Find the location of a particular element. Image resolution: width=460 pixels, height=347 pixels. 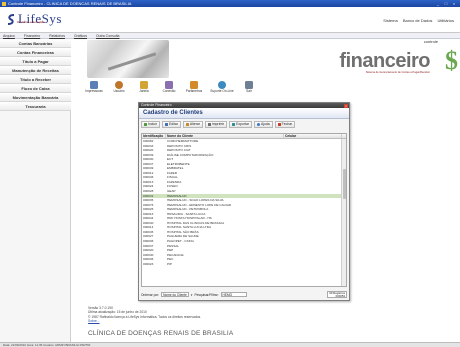

exit-icon is located at coordinates (249, 85).